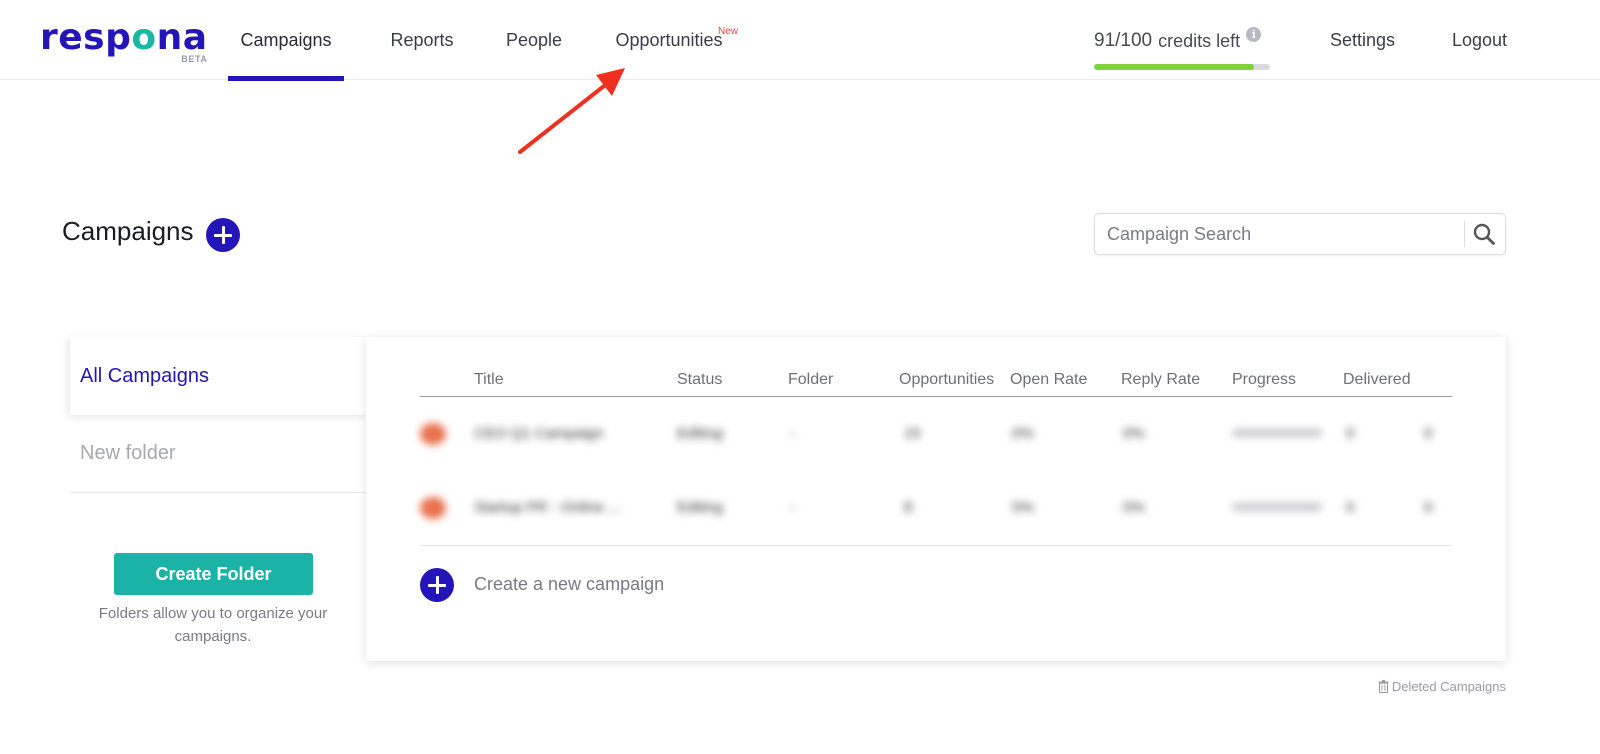  I want to click on nav-opportunities-label: Opportunities, so click(669, 39).